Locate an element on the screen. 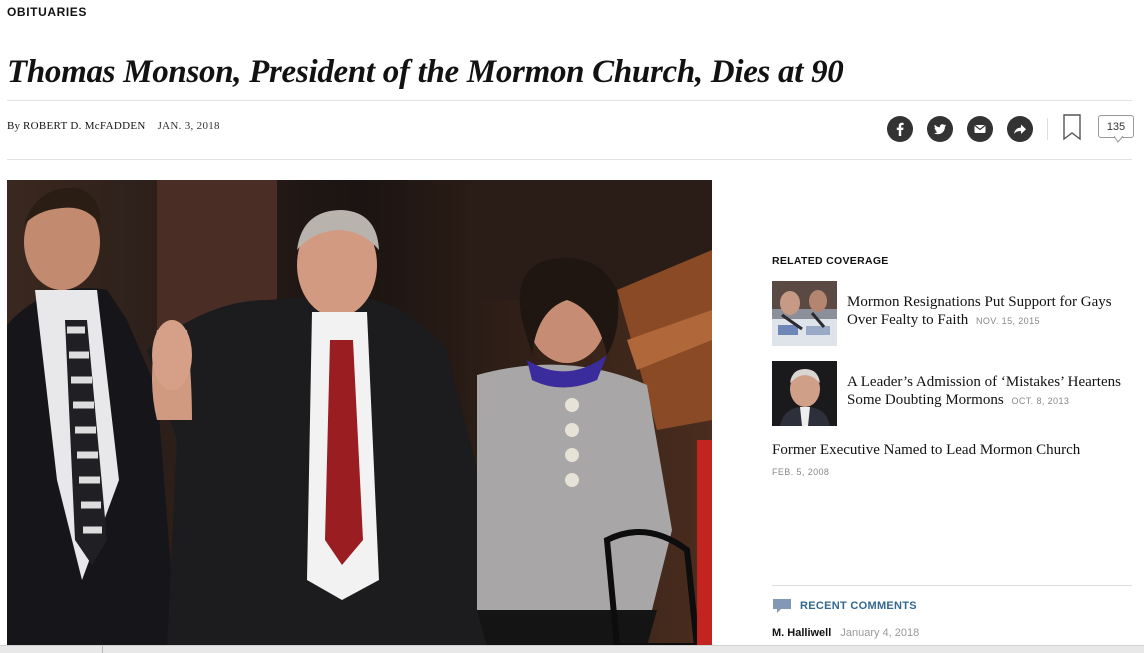 The width and height of the screenshot is (1144, 653). comments-icon is located at coordinates (1119, 139).